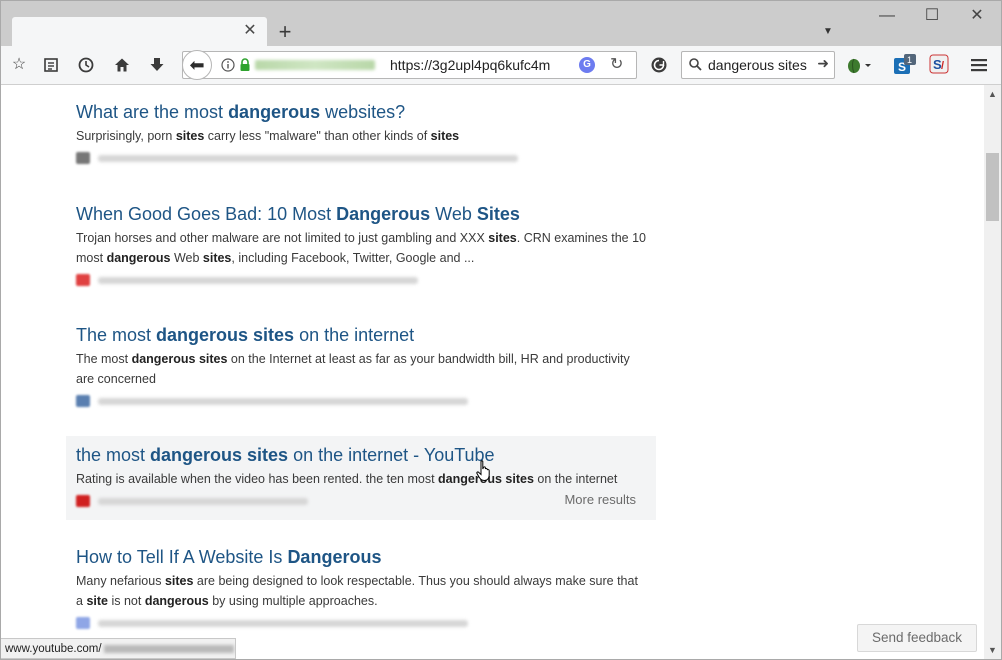  Describe the element at coordinates (19, 65) in the screenshot. I see `bookmark-star-icon: ☆` at that location.